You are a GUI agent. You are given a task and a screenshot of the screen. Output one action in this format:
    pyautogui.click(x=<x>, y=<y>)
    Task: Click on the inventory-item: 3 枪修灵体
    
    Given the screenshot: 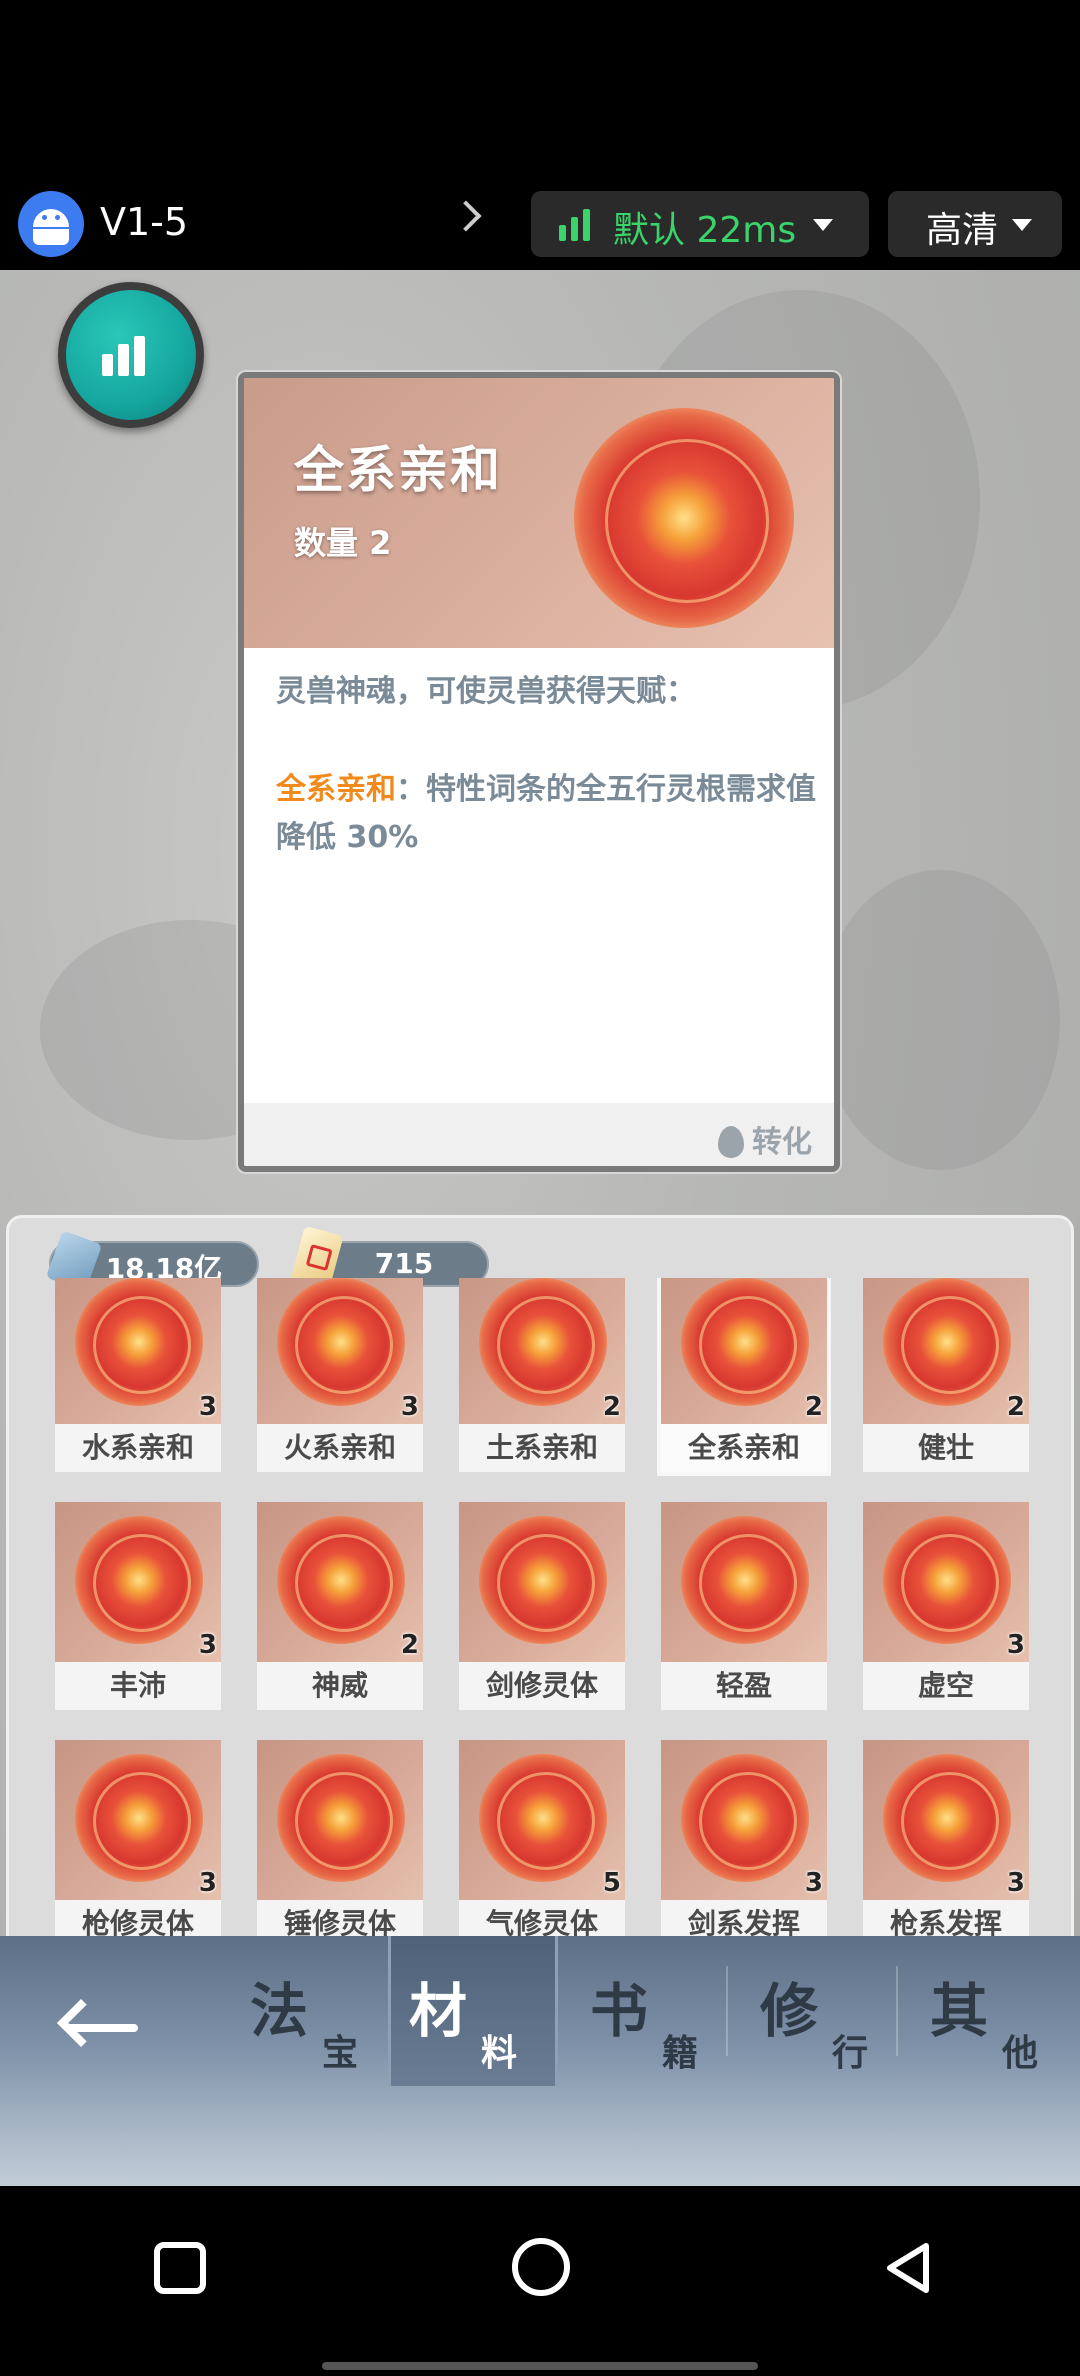 What is the action you would take?
    pyautogui.click(x=138, y=1844)
    